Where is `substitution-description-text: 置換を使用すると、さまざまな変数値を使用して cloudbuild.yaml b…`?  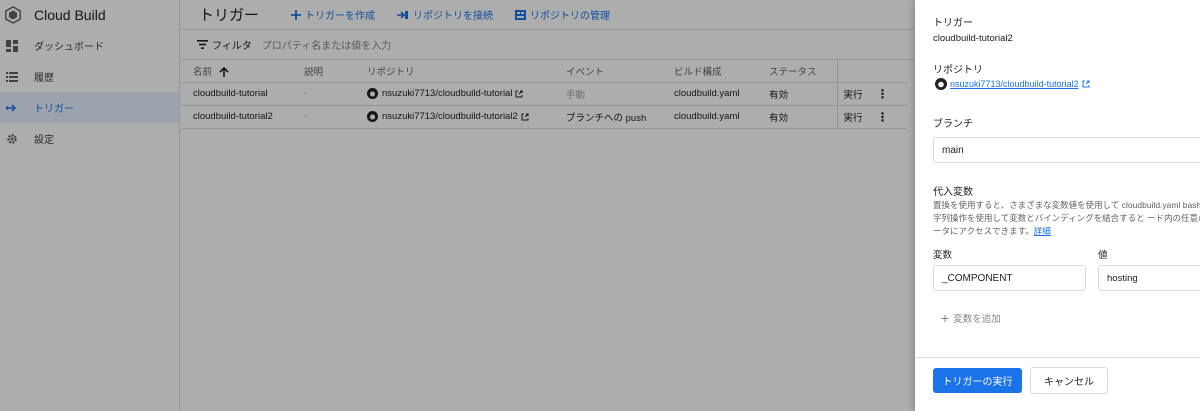
substitution-description-text: 置換を使用すると、さまざまな変数値を使用して cloudbuild.yaml b… is located at coordinates (1066, 218).